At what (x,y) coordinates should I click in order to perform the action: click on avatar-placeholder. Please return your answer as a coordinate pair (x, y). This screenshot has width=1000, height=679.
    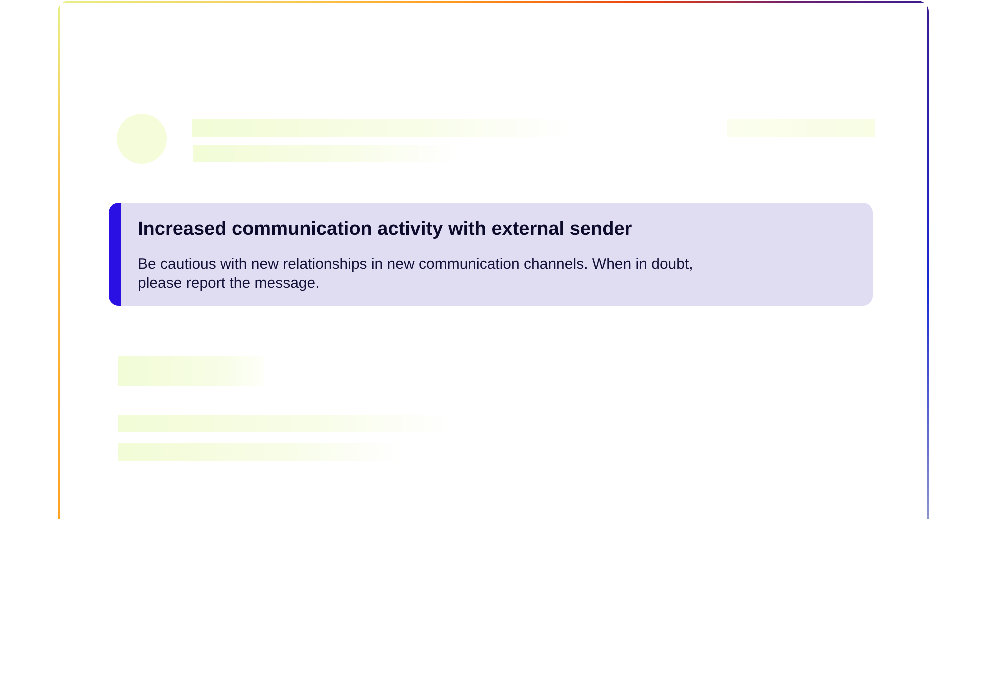
    Looking at the image, I should click on (142, 139).